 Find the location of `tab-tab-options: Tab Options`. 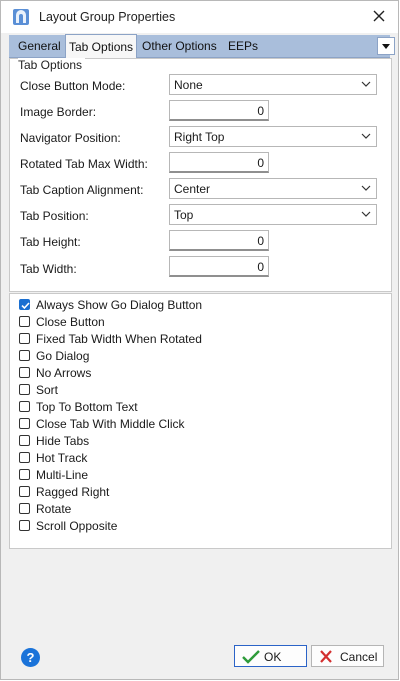

tab-tab-options: Tab Options is located at coordinates (101, 46).